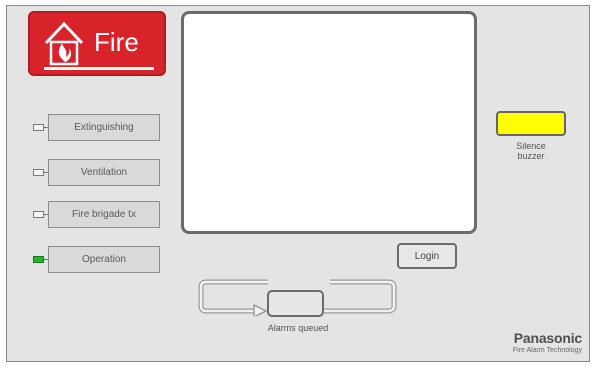  Describe the element at coordinates (38, 259) in the screenshot. I see `operation-led` at that location.